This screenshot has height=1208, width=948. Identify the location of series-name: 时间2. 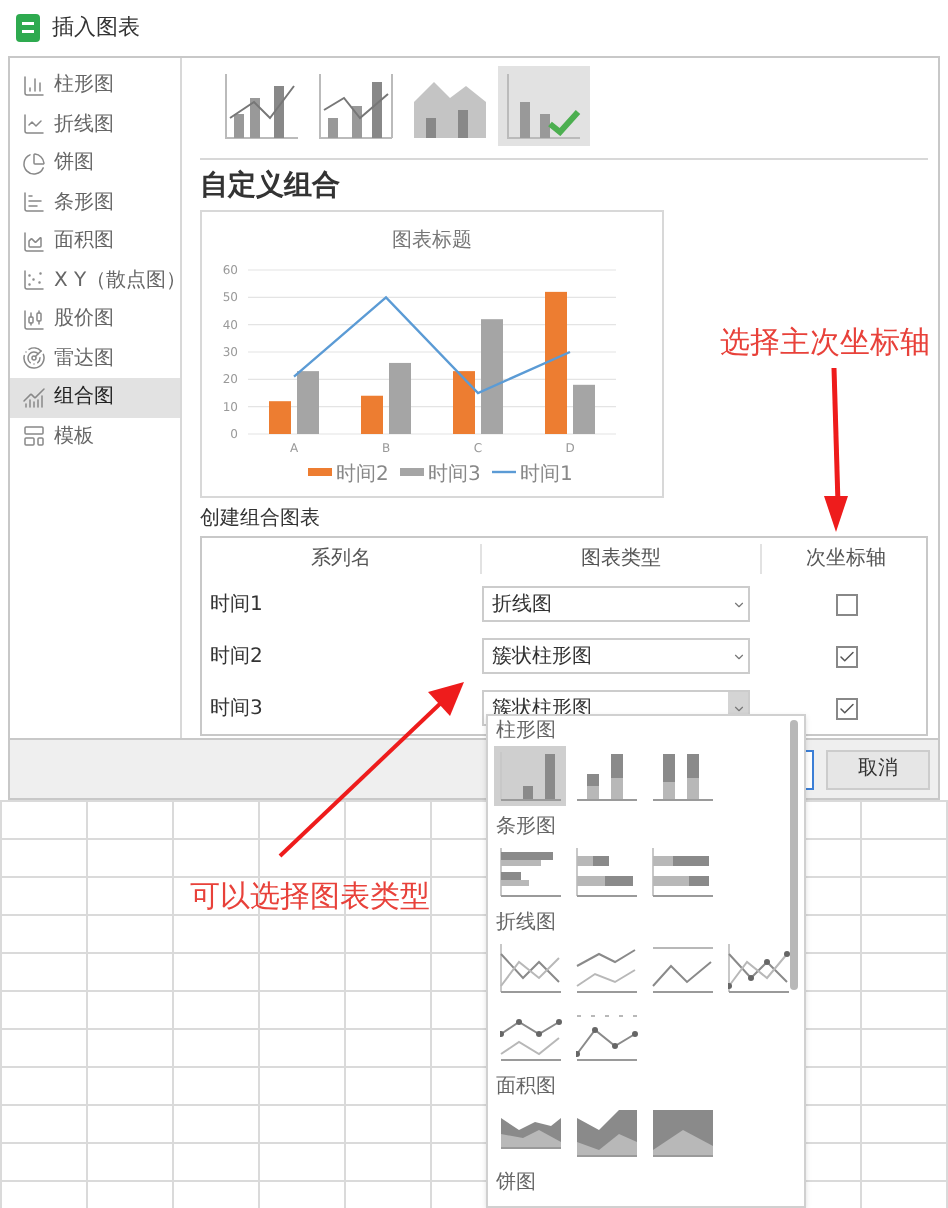
(236, 657).